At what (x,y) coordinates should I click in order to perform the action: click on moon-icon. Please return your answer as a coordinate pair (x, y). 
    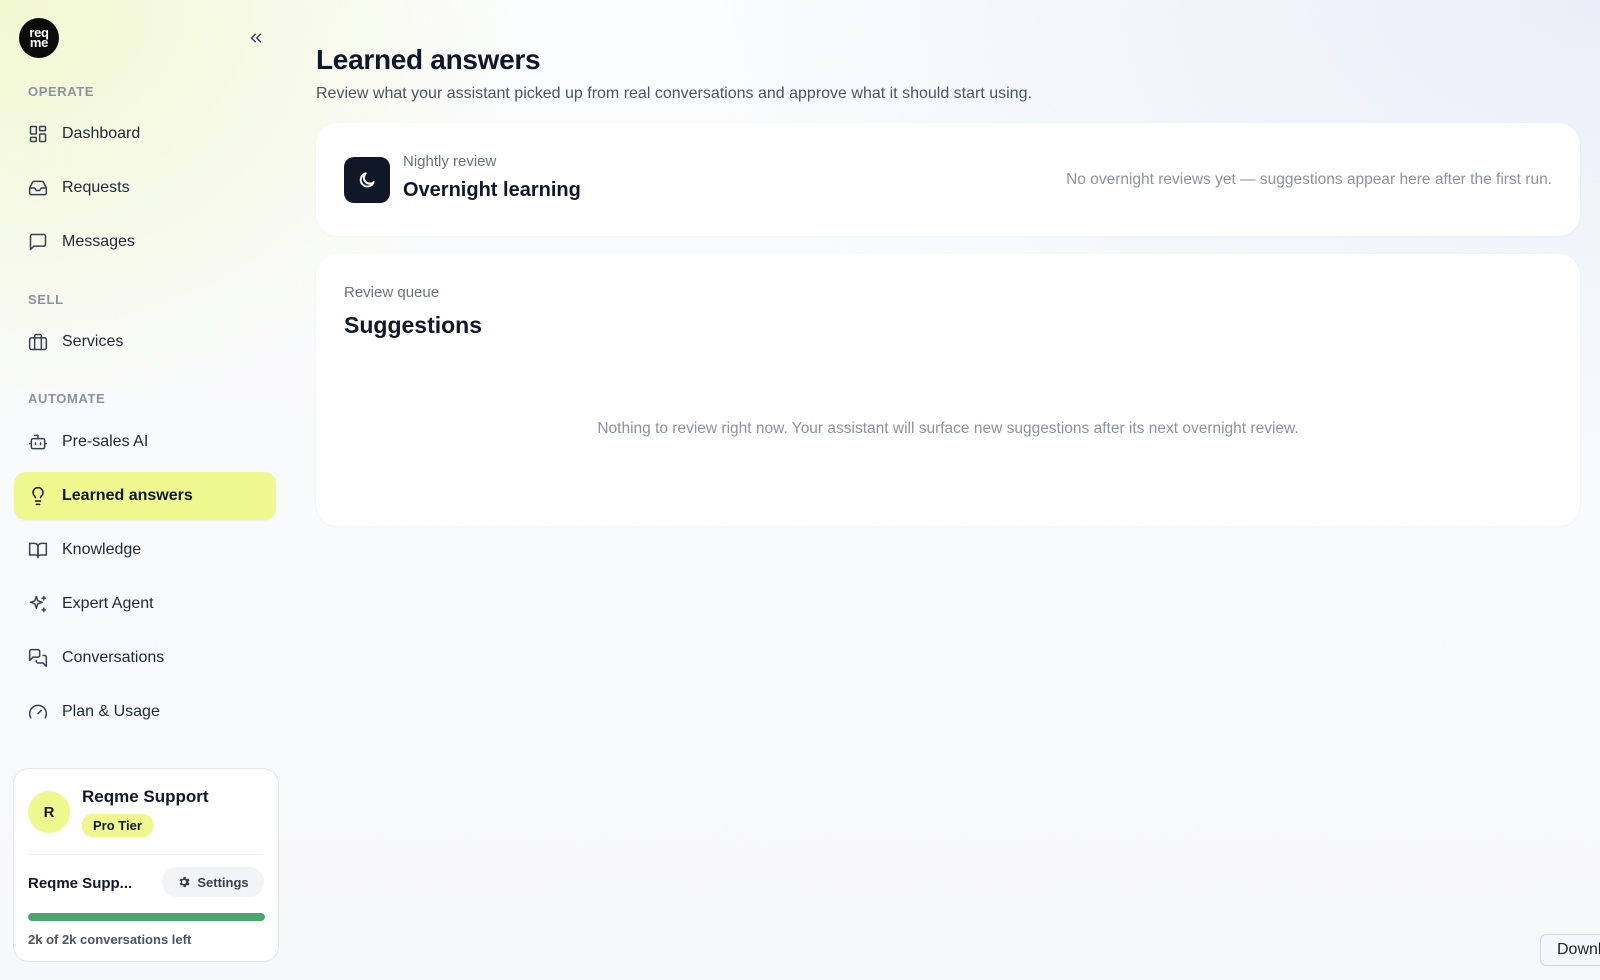
    Looking at the image, I should click on (367, 180).